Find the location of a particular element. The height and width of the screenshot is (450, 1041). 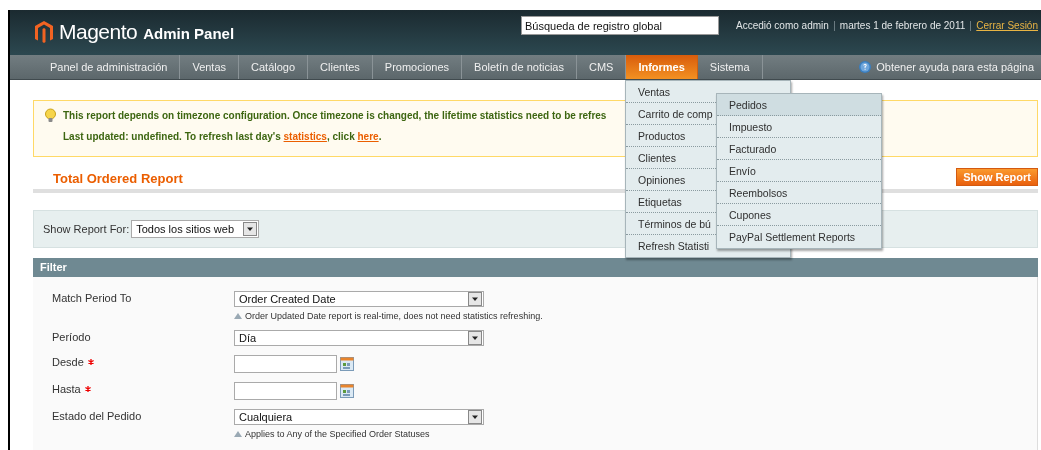

search-field: Búsqueda de registro global is located at coordinates (620, 25).